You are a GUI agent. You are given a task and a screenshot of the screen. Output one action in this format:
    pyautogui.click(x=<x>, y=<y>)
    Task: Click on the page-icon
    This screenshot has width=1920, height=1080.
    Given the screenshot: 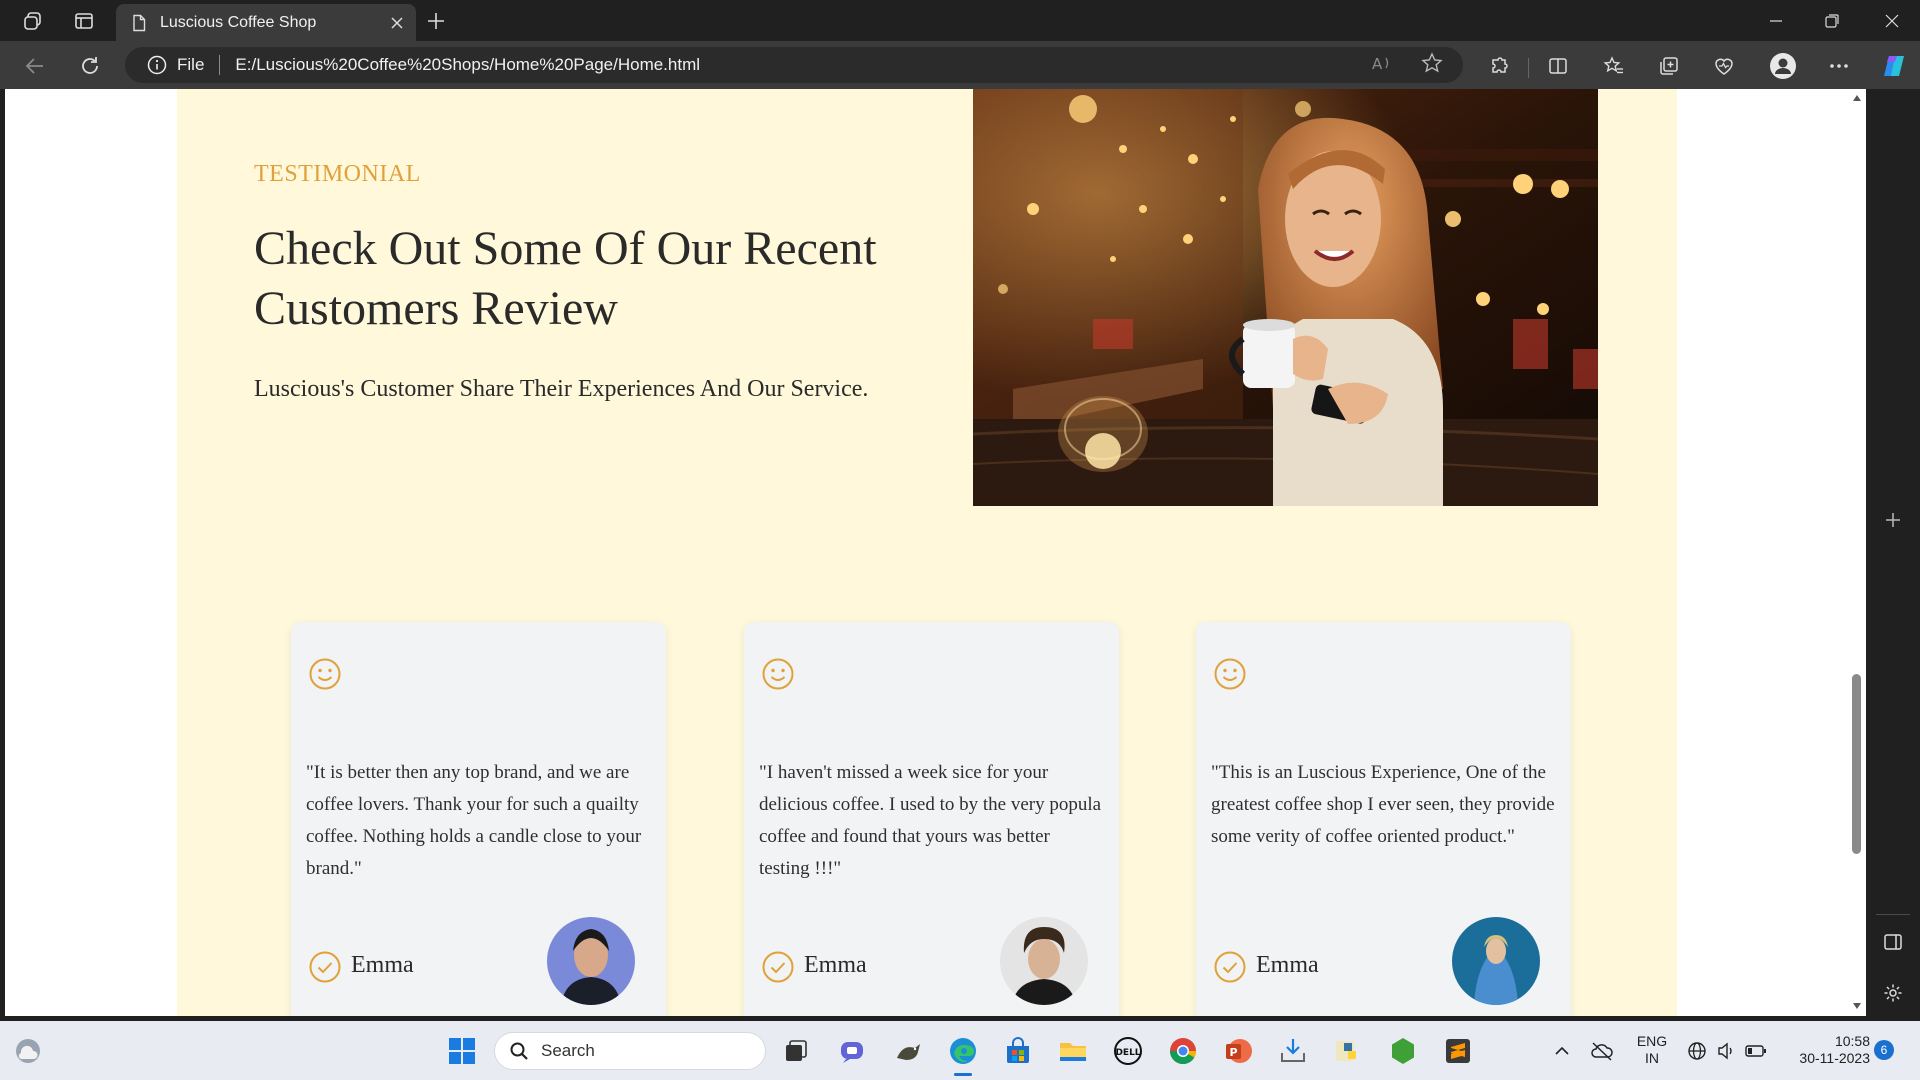 What is the action you would take?
    pyautogui.click(x=139, y=23)
    